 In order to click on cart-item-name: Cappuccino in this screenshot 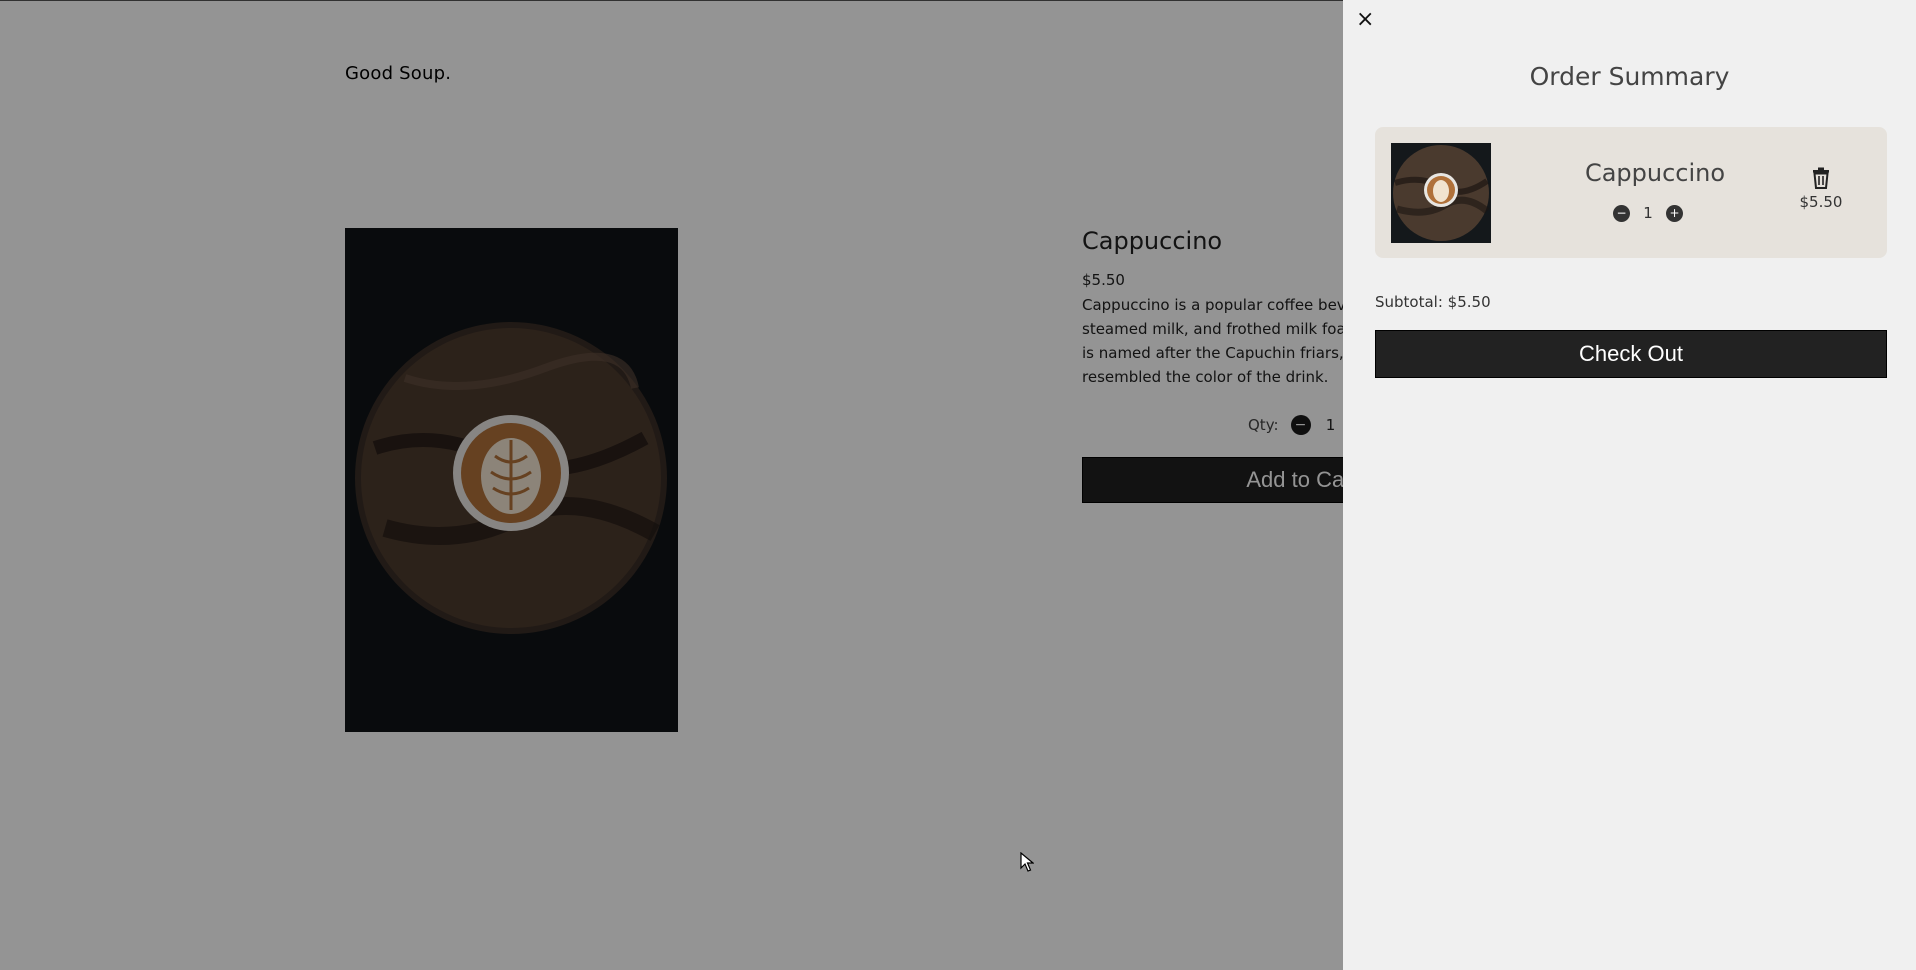, I will do `click(1655, 173)`.